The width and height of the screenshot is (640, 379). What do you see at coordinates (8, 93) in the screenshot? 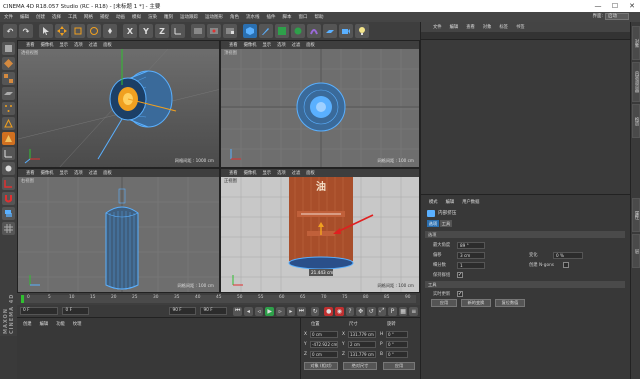
I see `workplane-icon` at bounding box center [8, 93].